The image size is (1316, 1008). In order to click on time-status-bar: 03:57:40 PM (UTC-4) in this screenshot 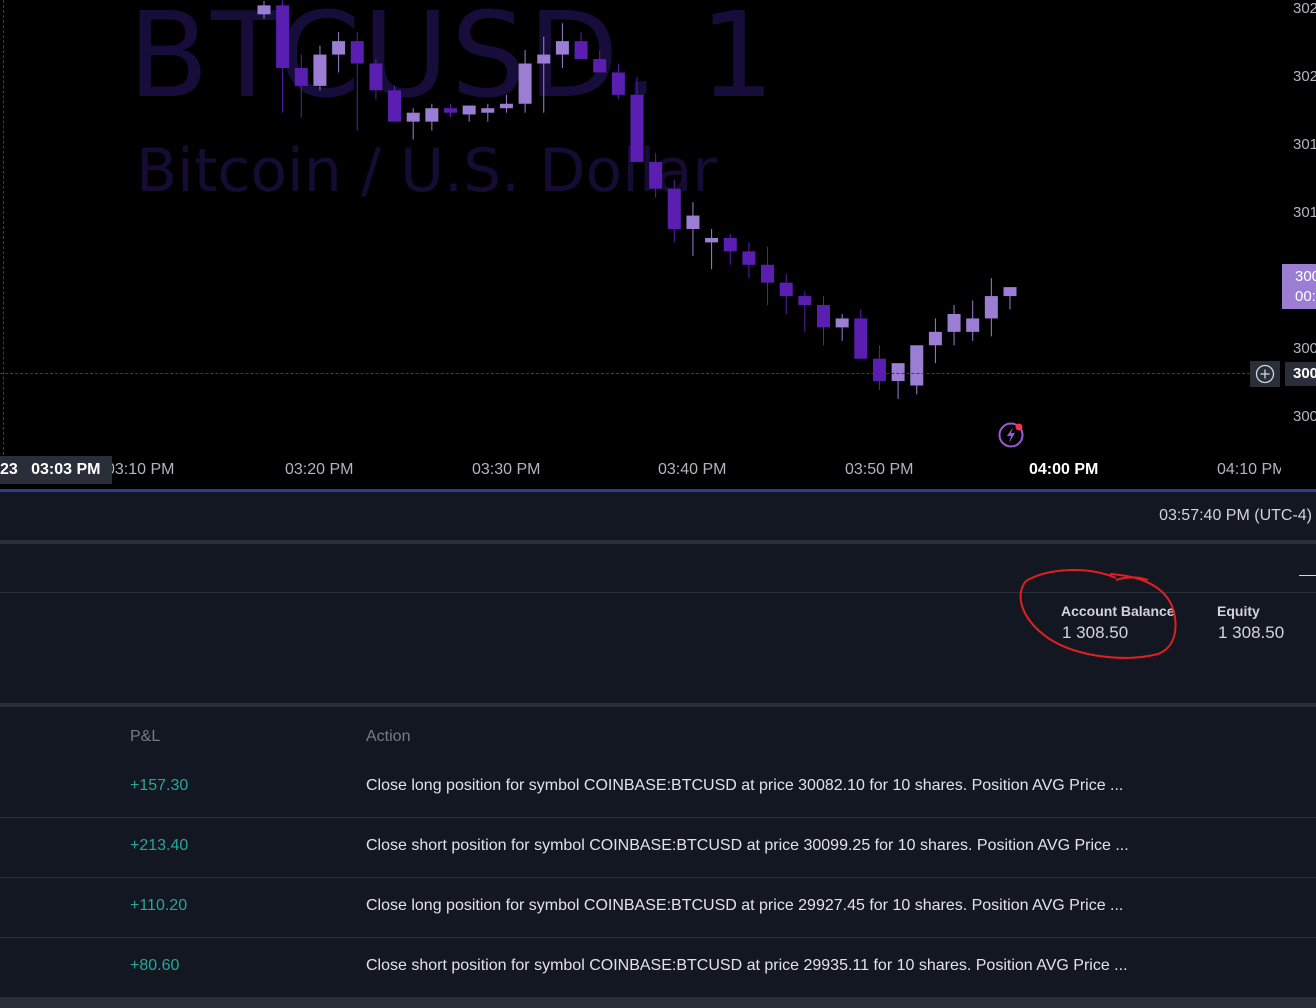, I will do `click(658, 516)`.